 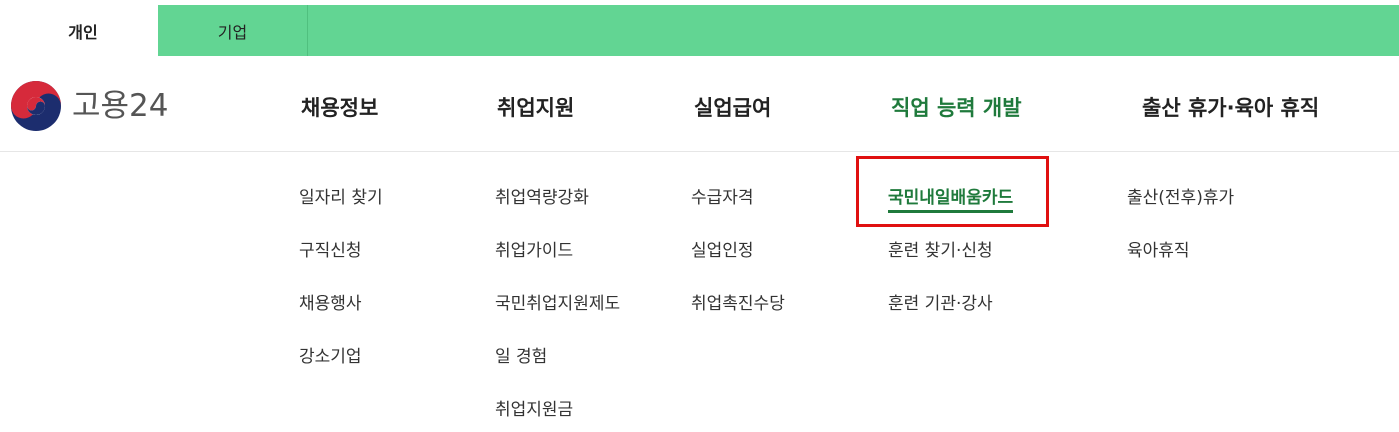 I want to click on submenu-col-recruit: 일자리 찾기 구직신청 채용행사 강소기업, so click(x=341, y=290).